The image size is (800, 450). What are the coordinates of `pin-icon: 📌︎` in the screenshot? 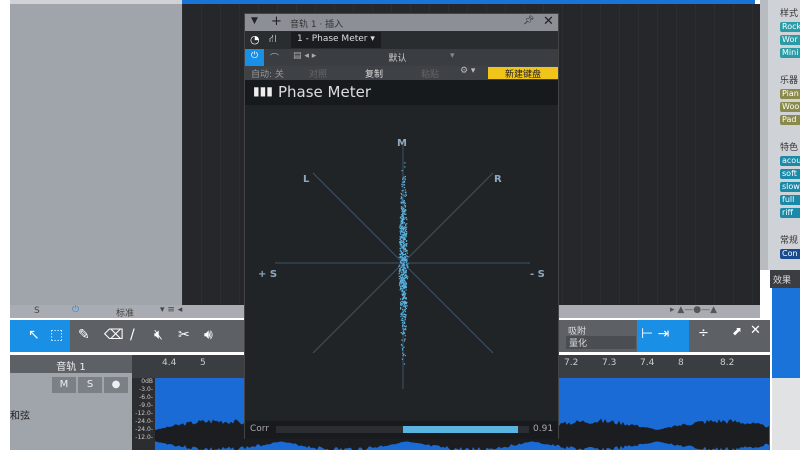 It's located at (528, 21).